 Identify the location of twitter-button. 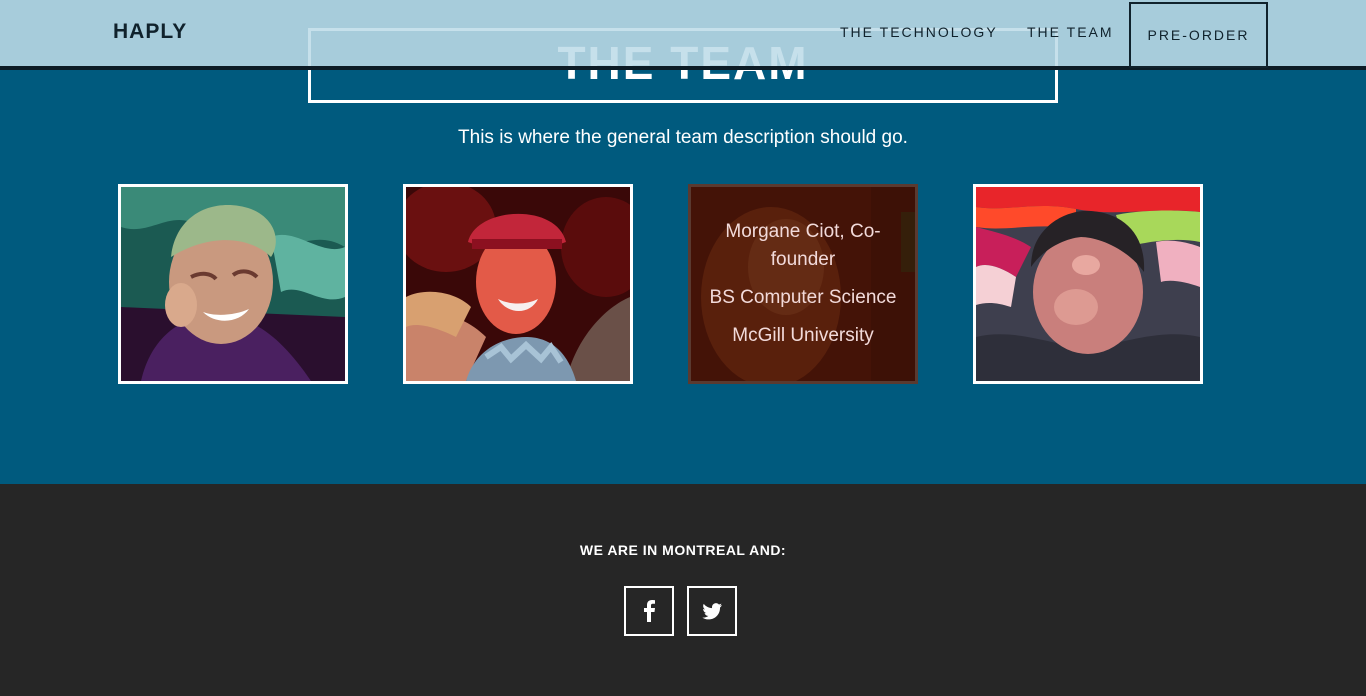
(712, 611).